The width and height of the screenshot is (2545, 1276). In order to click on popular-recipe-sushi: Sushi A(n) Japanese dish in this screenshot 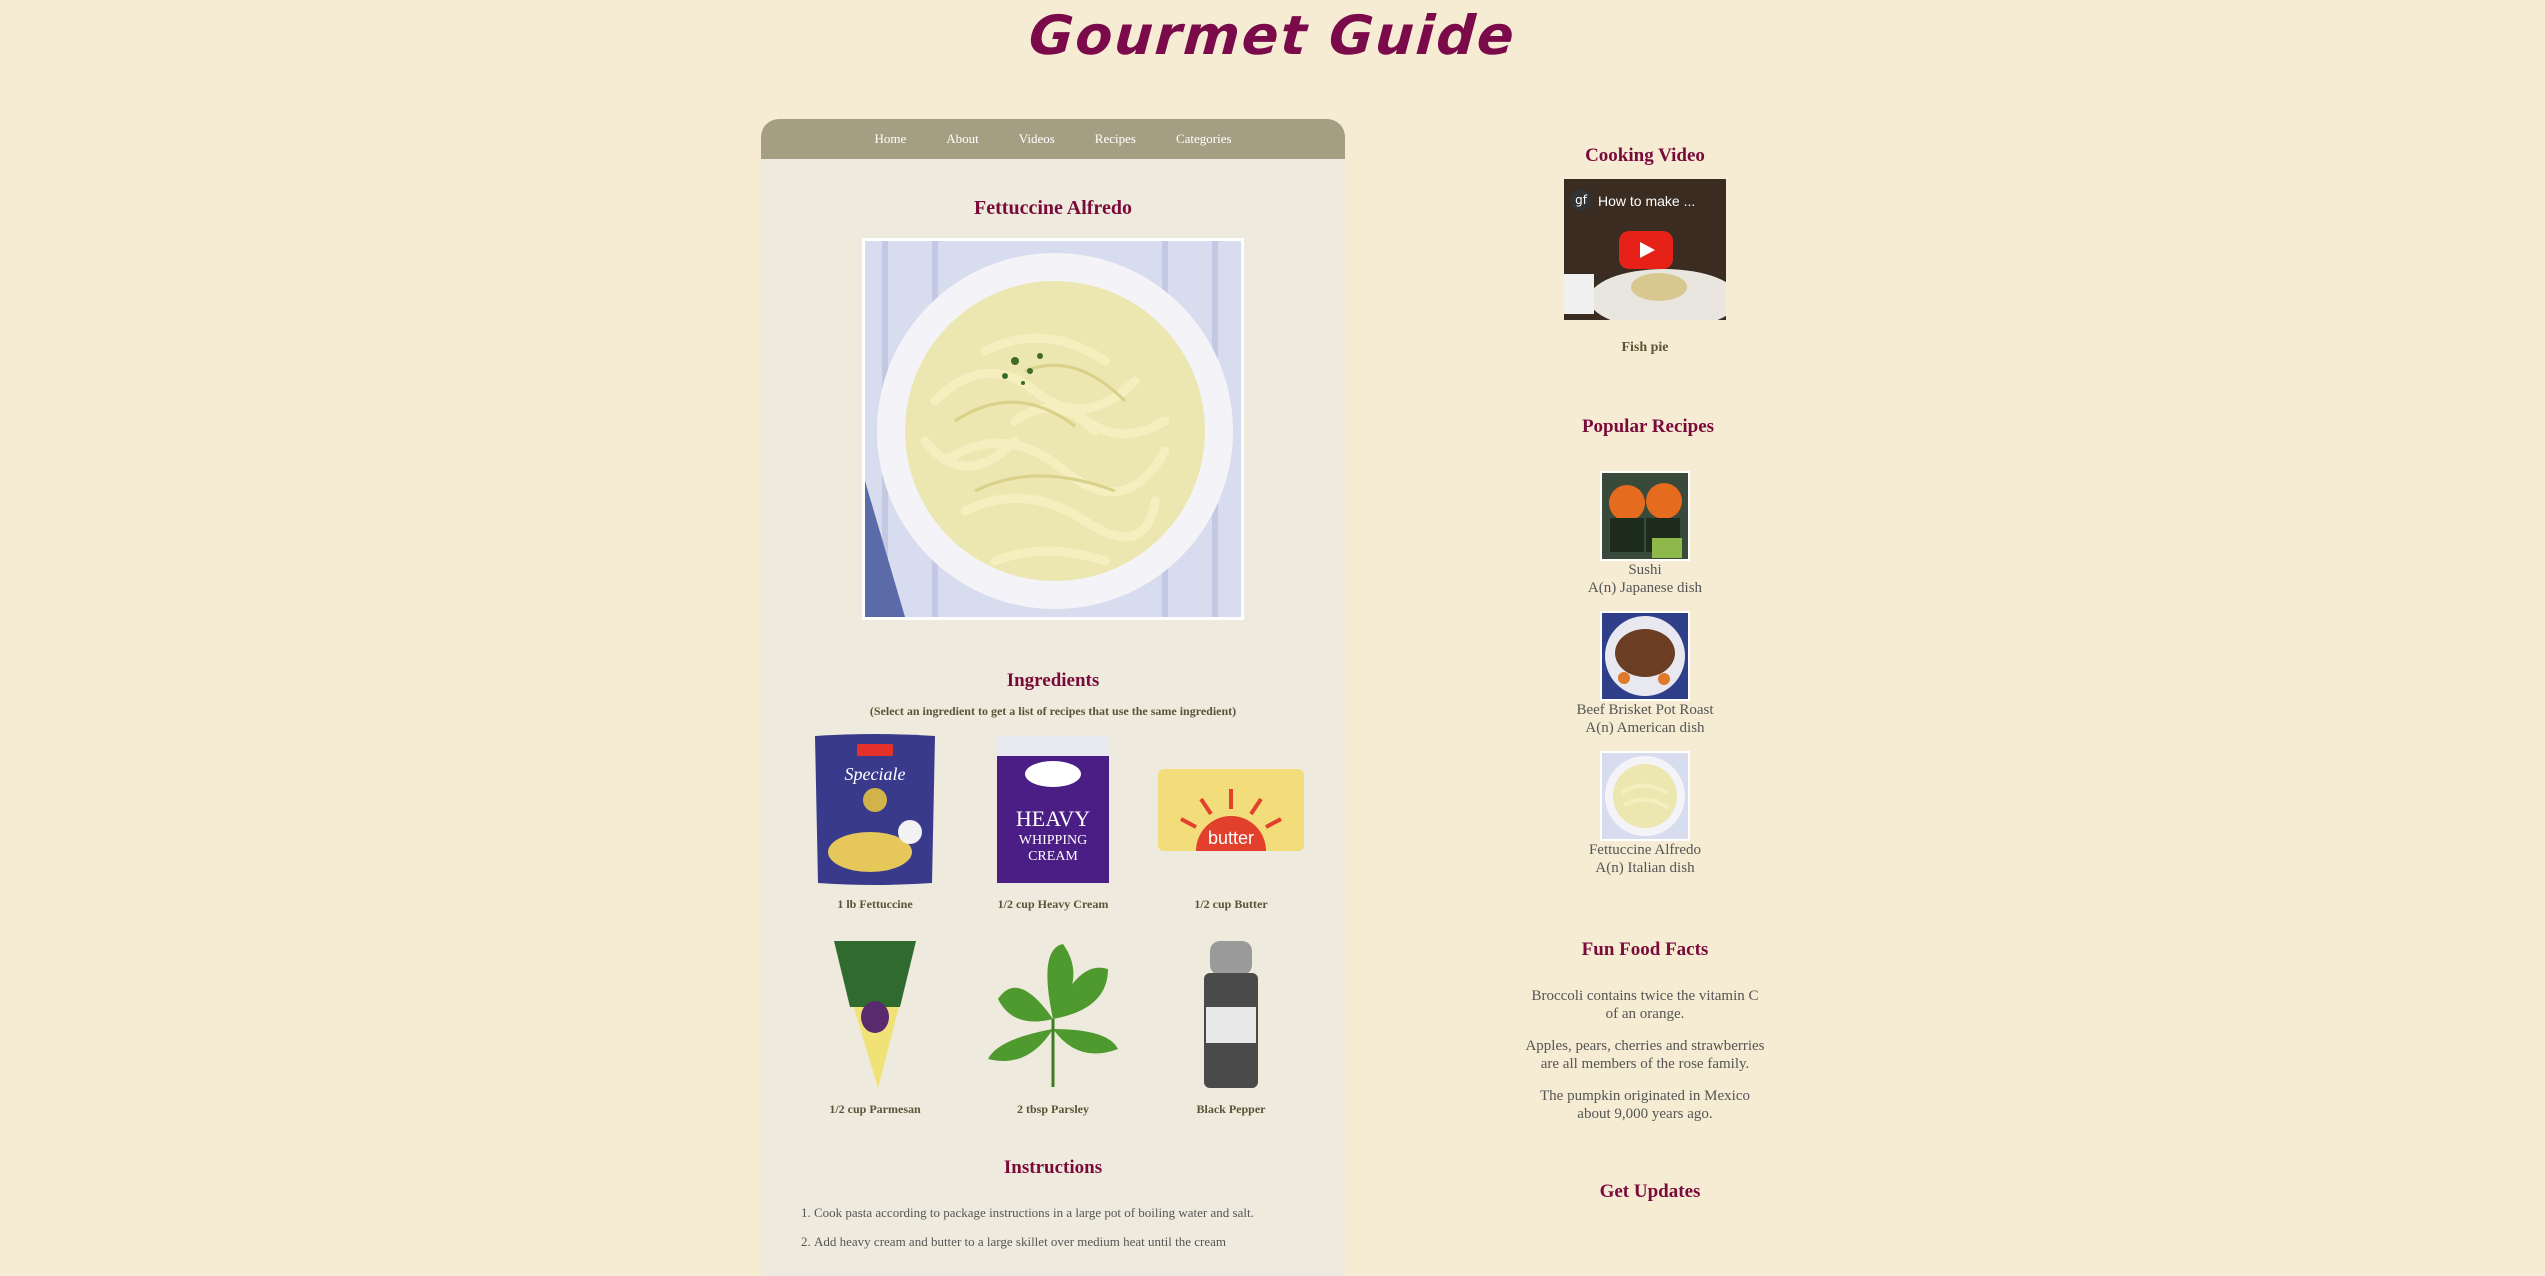, I will do `click(1645, 534)`.